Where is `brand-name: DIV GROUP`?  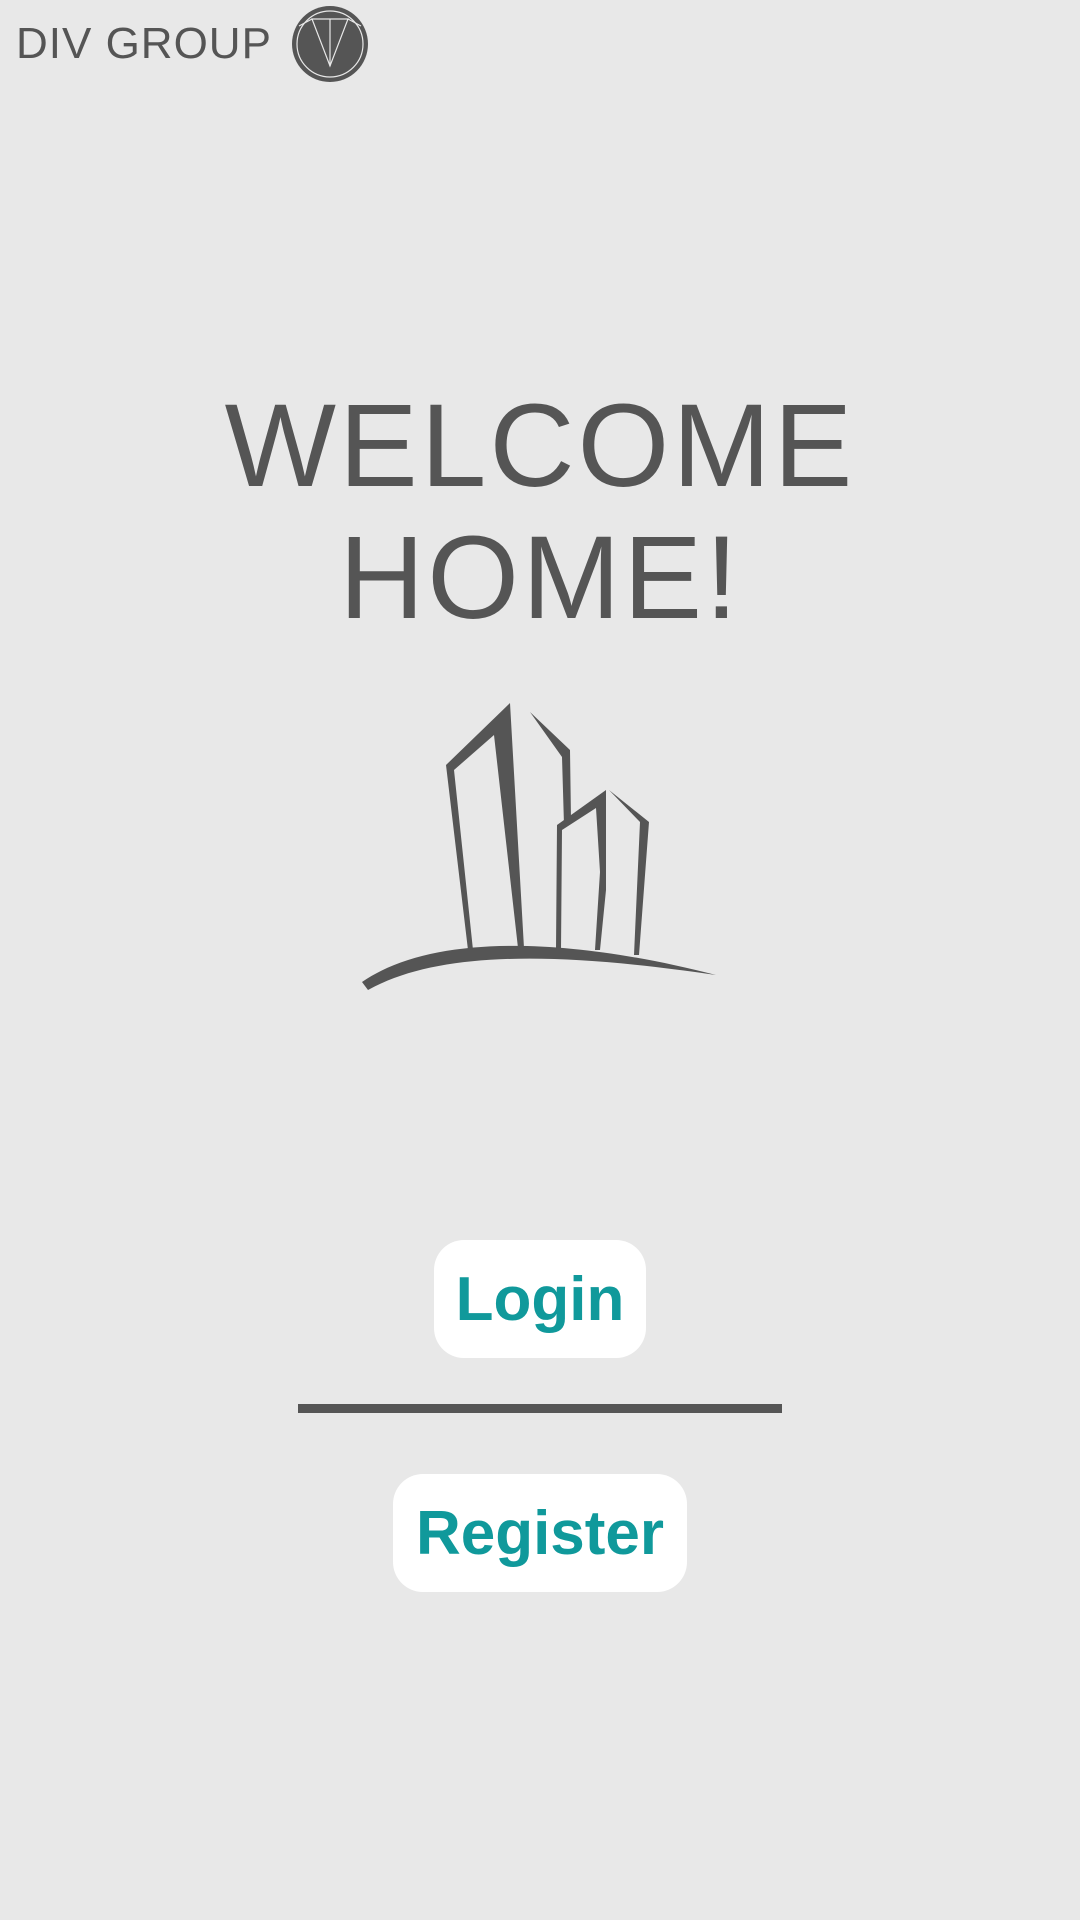 brand-name: DIV GROUP is located at coordinates (144, 43).